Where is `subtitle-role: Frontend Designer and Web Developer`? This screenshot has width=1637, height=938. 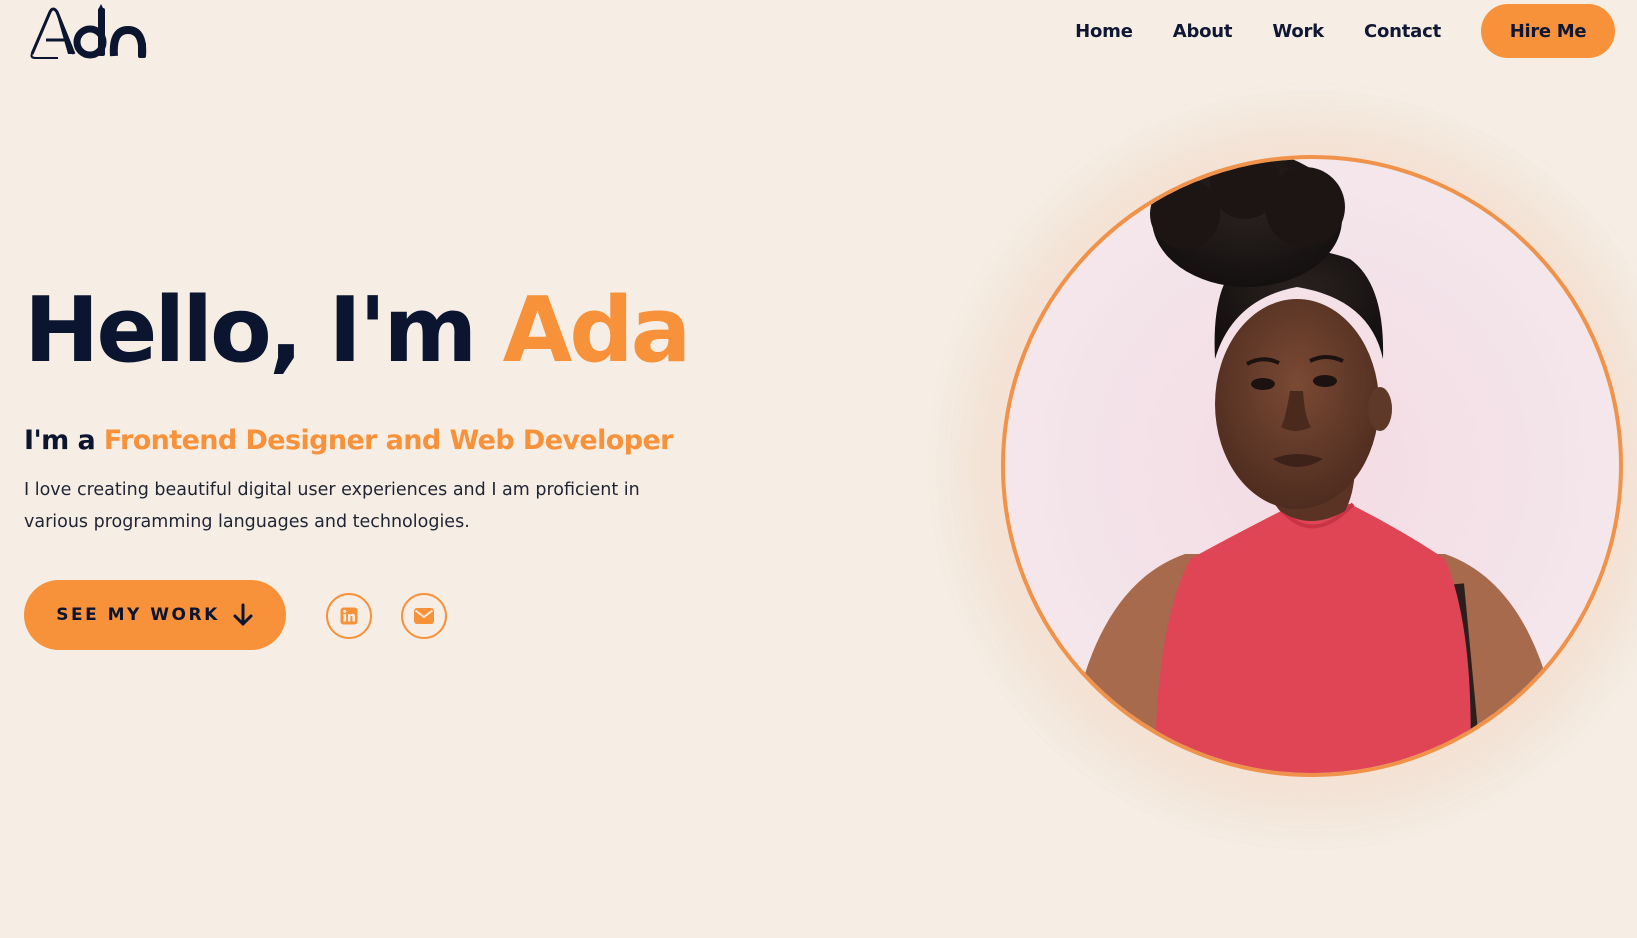
subtitle-role: Frontend Designer and Web Developer is located at coordinates (388, 440).